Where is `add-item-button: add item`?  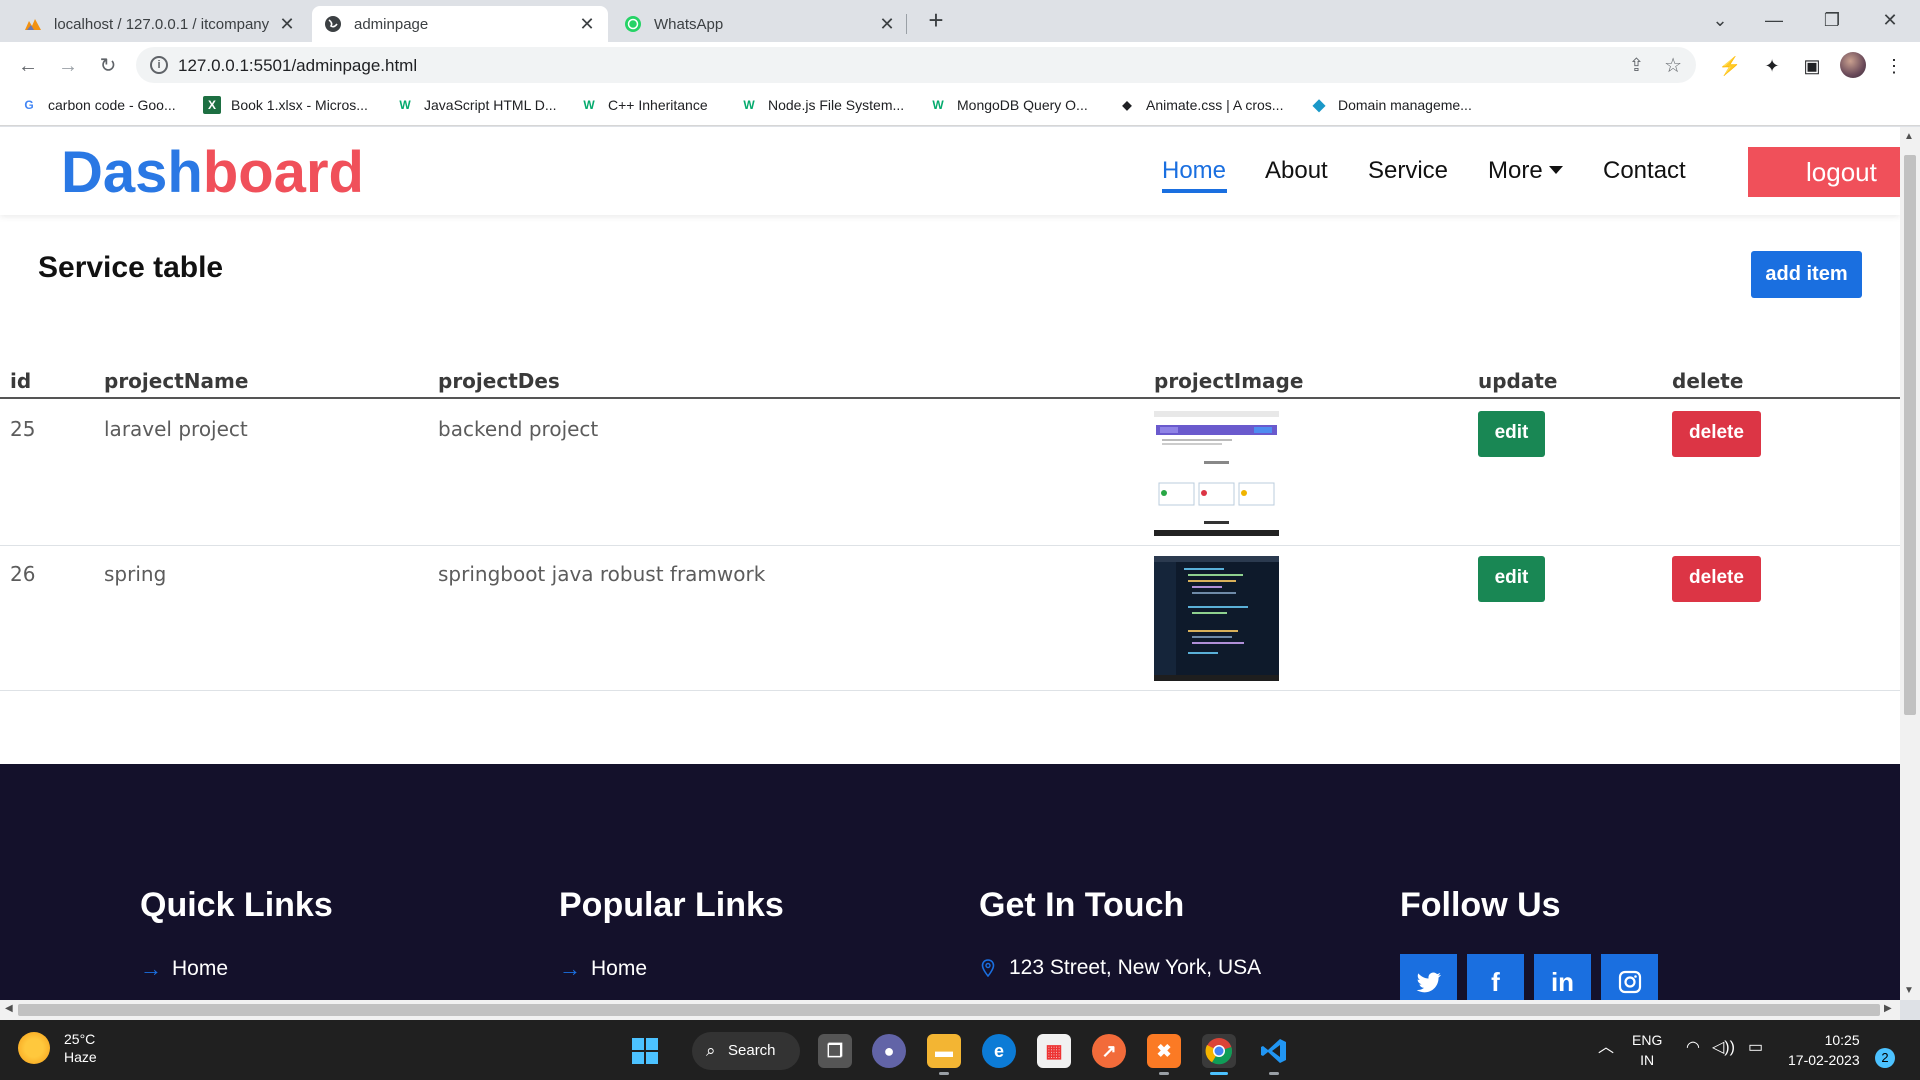 add-item-button: add item is located at coordinates (1806, 274).